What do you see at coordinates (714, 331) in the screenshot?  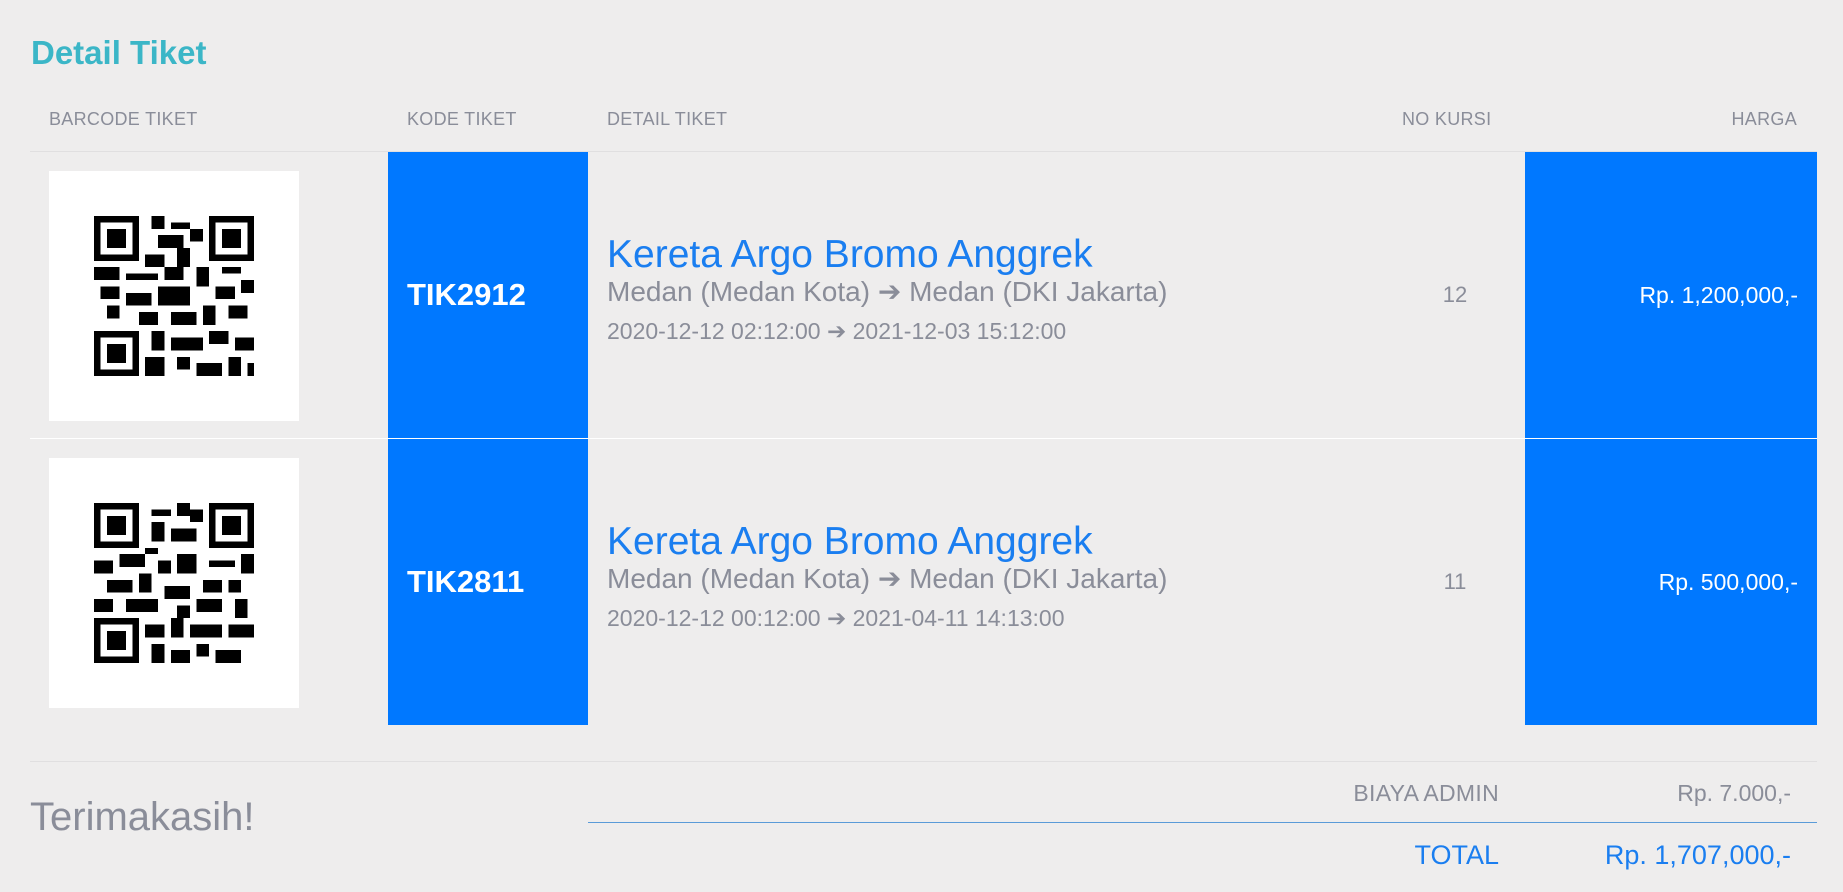 I see `departure-time: 2020-12-12 02:12:00` at bounding box center [714, 331].